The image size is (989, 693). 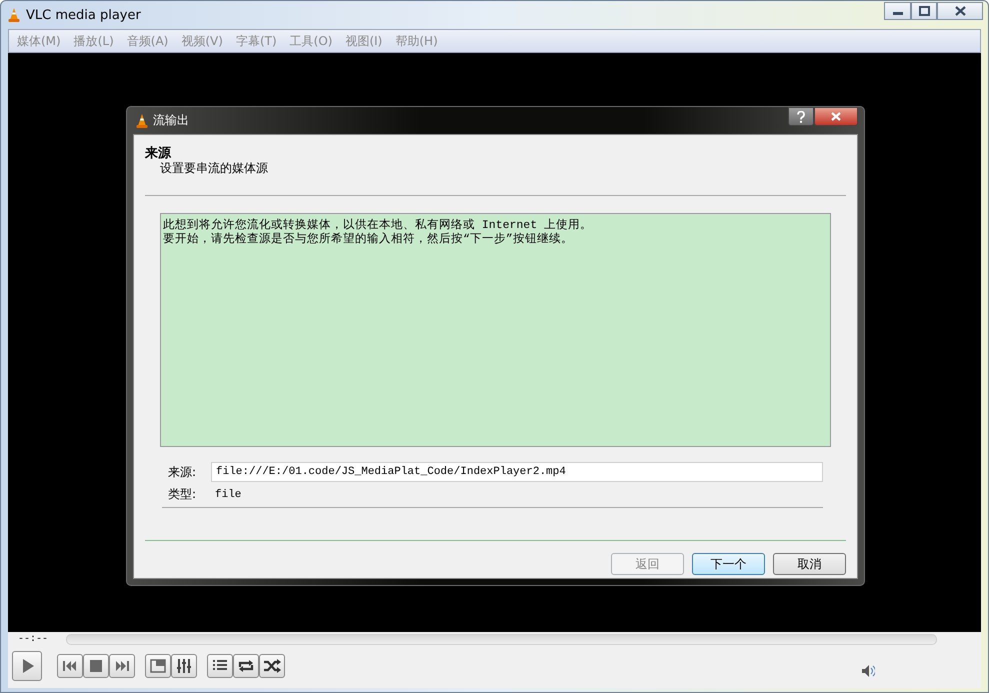 I want to click on type-label: 类型:, so click(x=183, y=494).